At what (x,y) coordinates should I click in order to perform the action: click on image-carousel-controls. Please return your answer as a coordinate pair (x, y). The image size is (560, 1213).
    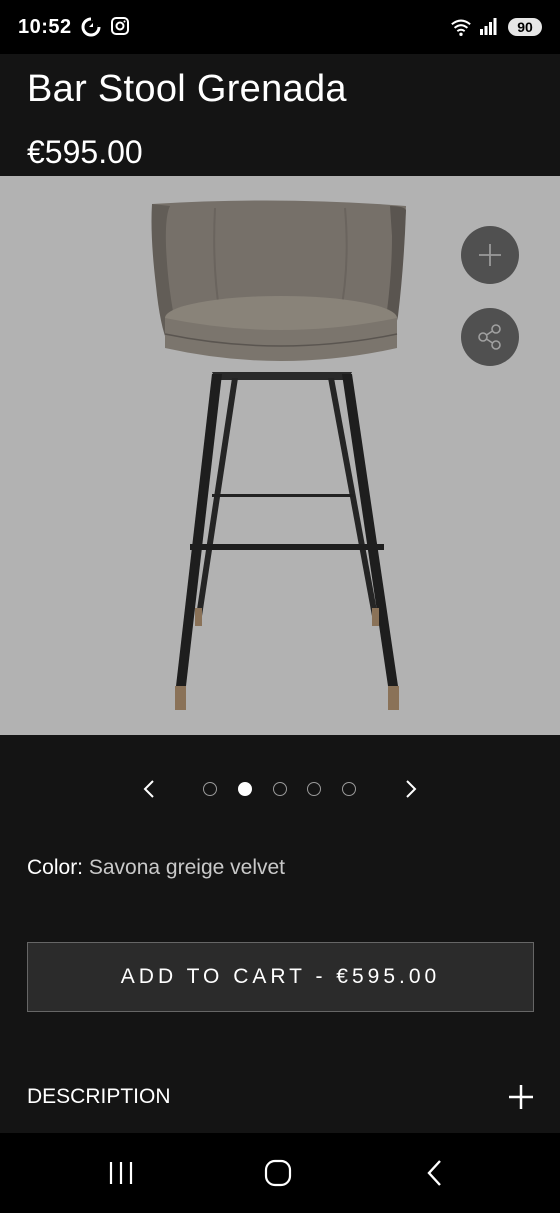
    Looking at the image, I should click on (280, 789).